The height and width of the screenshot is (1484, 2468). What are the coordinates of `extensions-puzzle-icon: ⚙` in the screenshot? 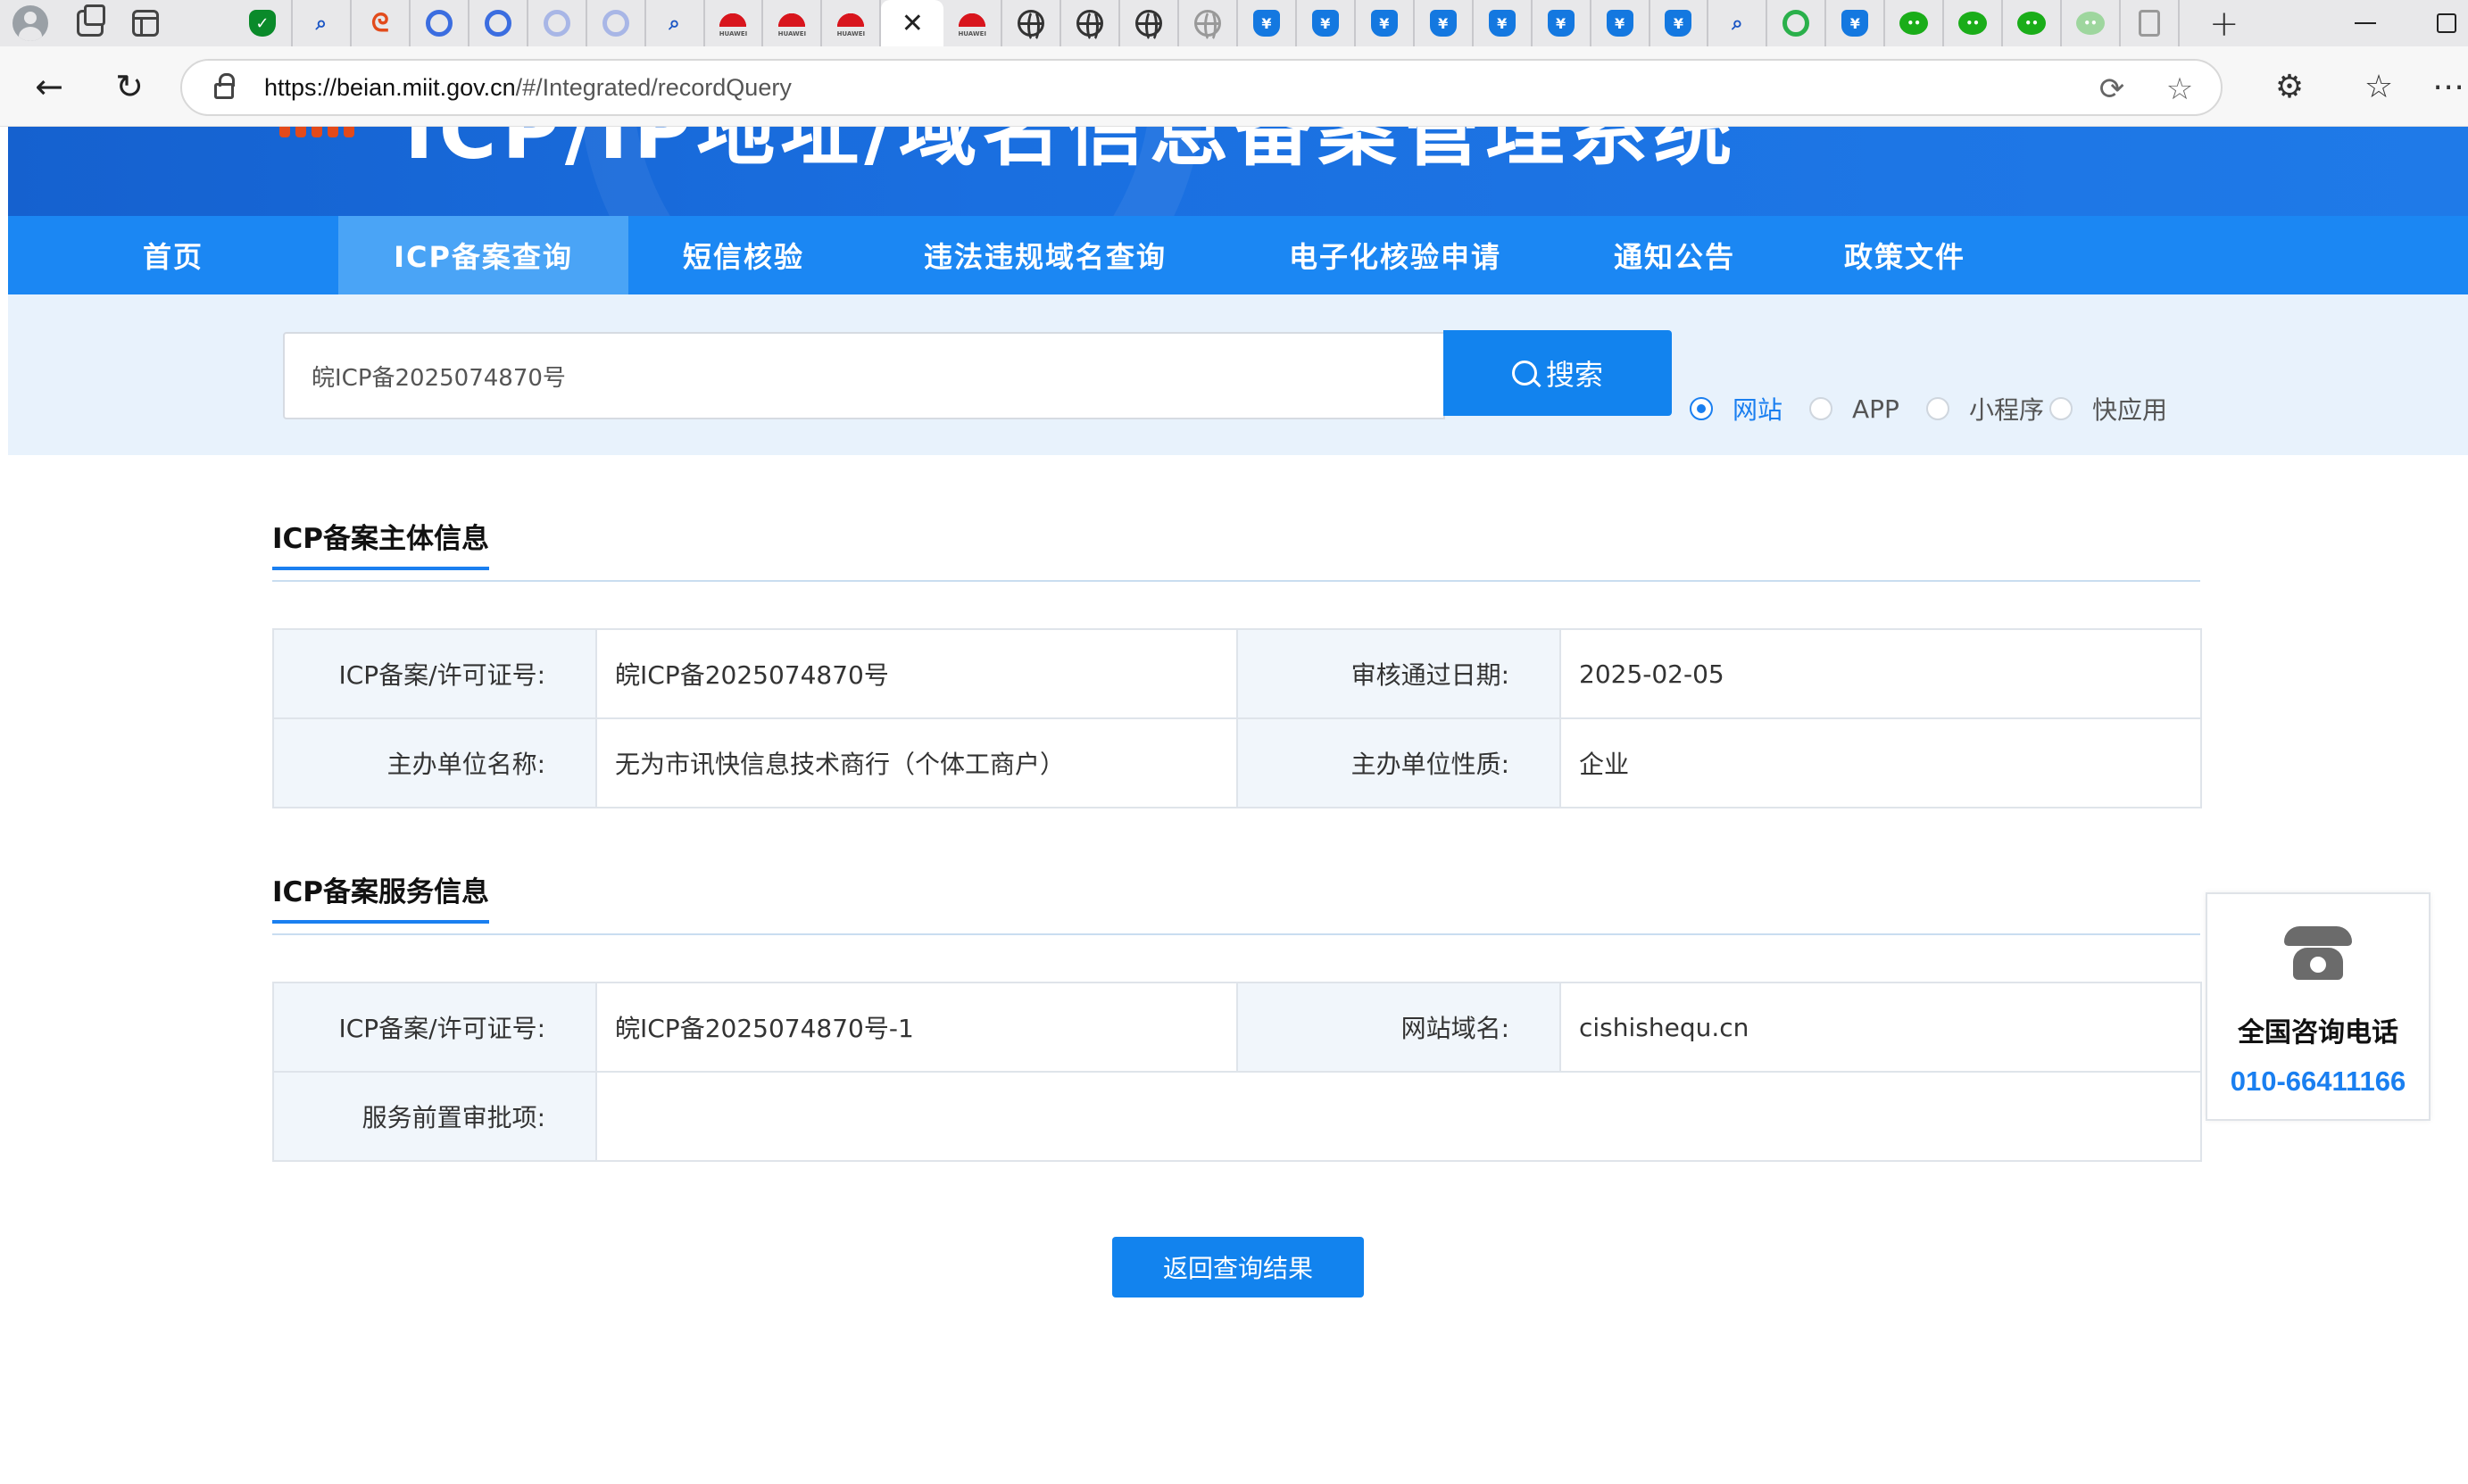 It's located at (2289, 86).